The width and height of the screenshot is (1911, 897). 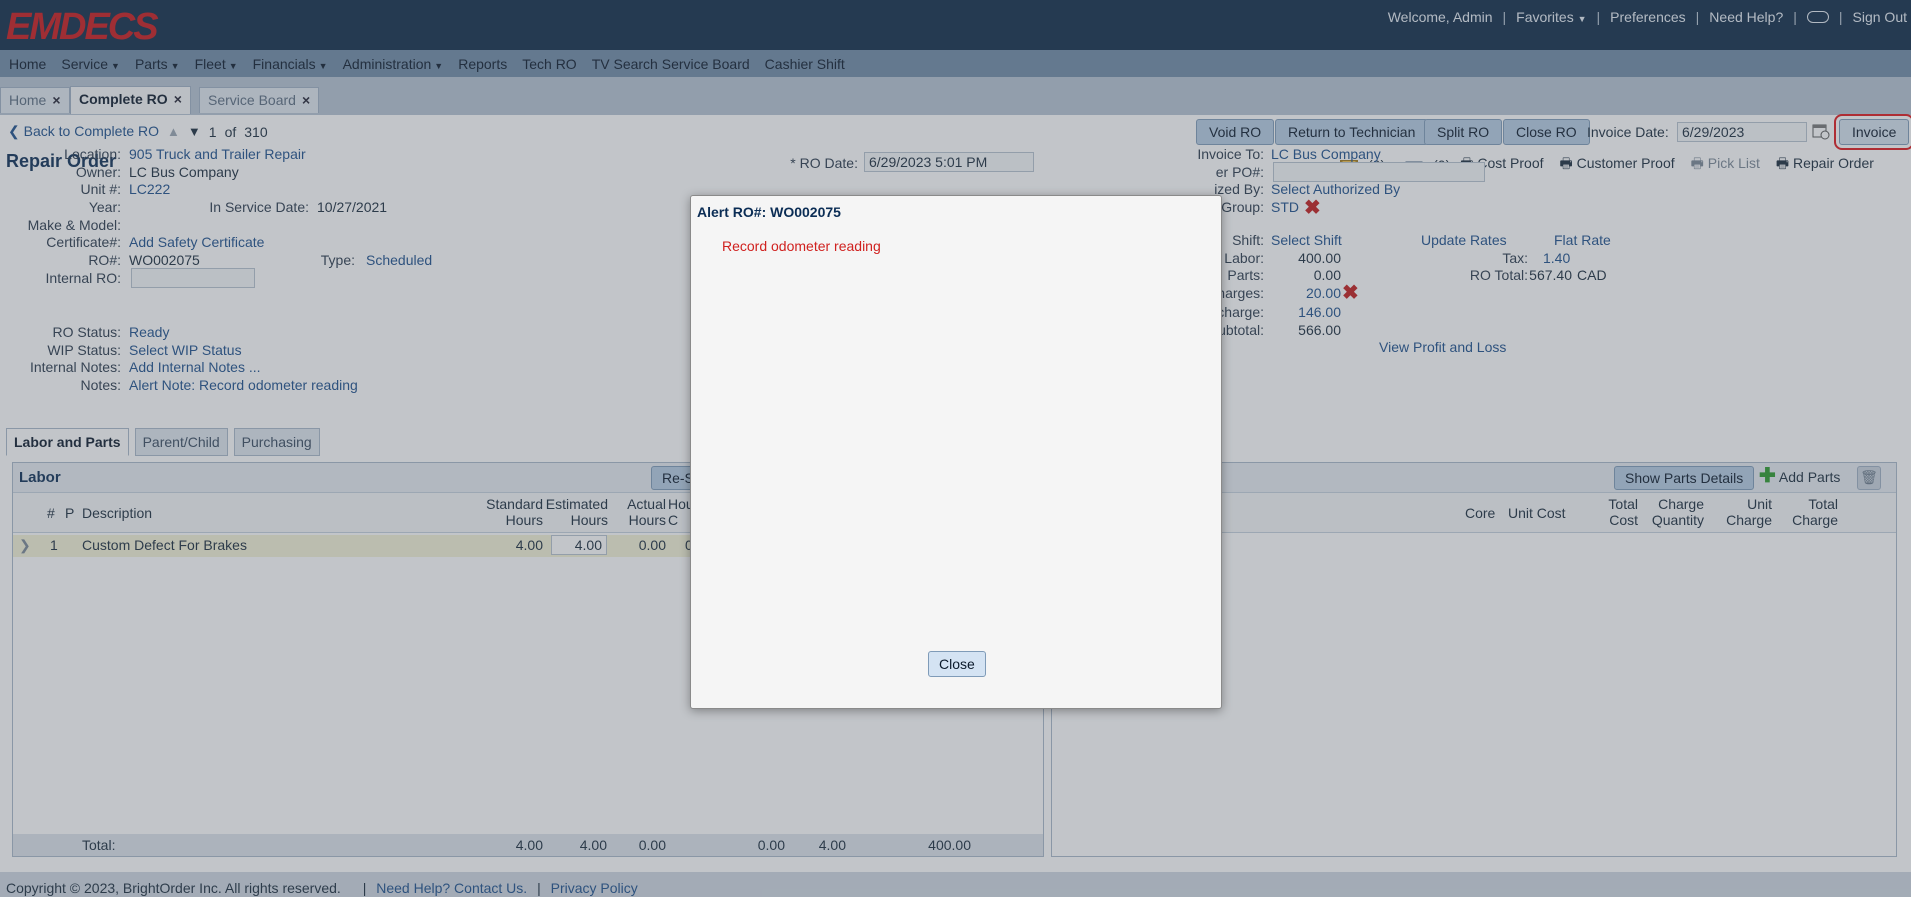 I want to click on alert-dialog-title: Alert RO#: WO002075, so click(x=769, y=212).